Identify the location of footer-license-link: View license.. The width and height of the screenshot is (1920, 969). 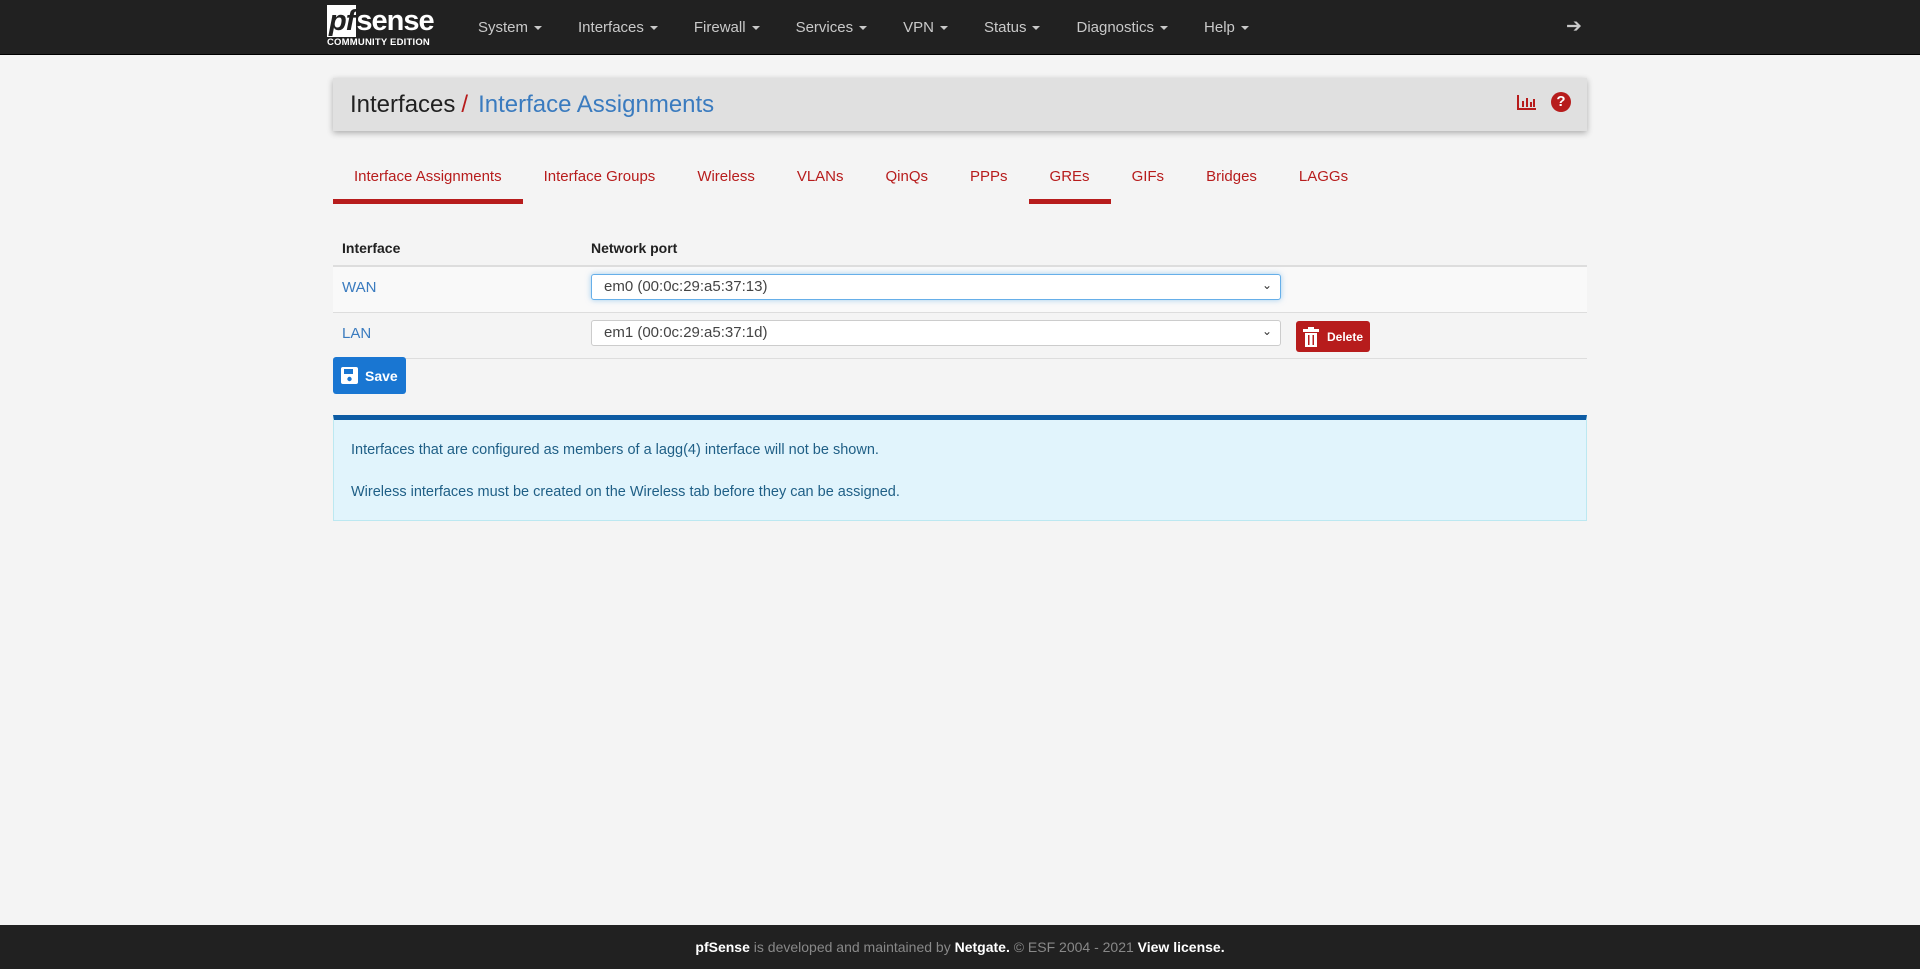
(1181, 947).